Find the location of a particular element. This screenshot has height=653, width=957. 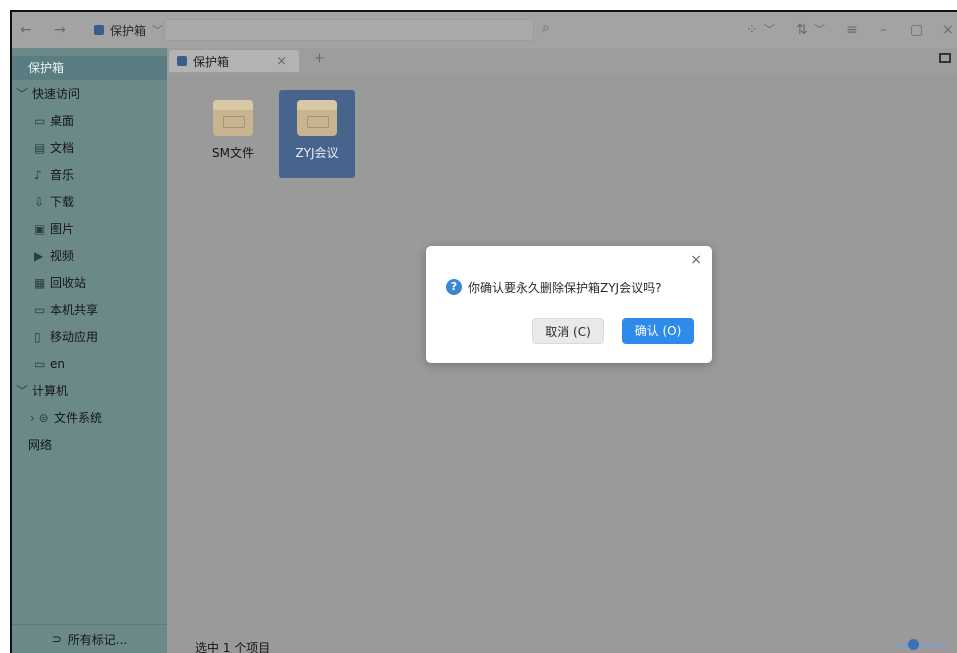

tag-icon: ⊃ is located at coordinates (56, 639).